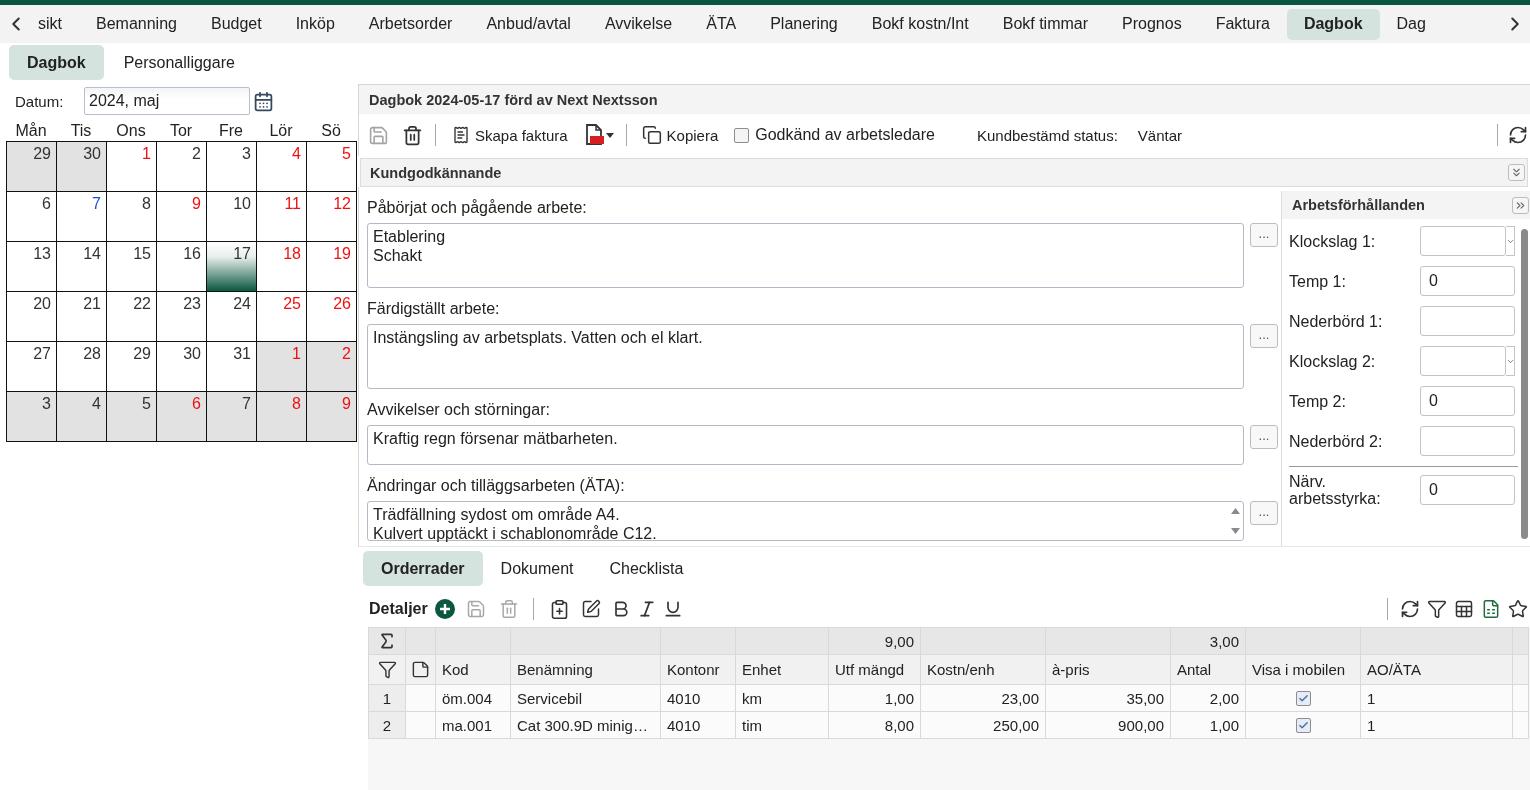 The width and height of the screenshot is (1530, 790). I want to click on add-icon, so click(444, 609).